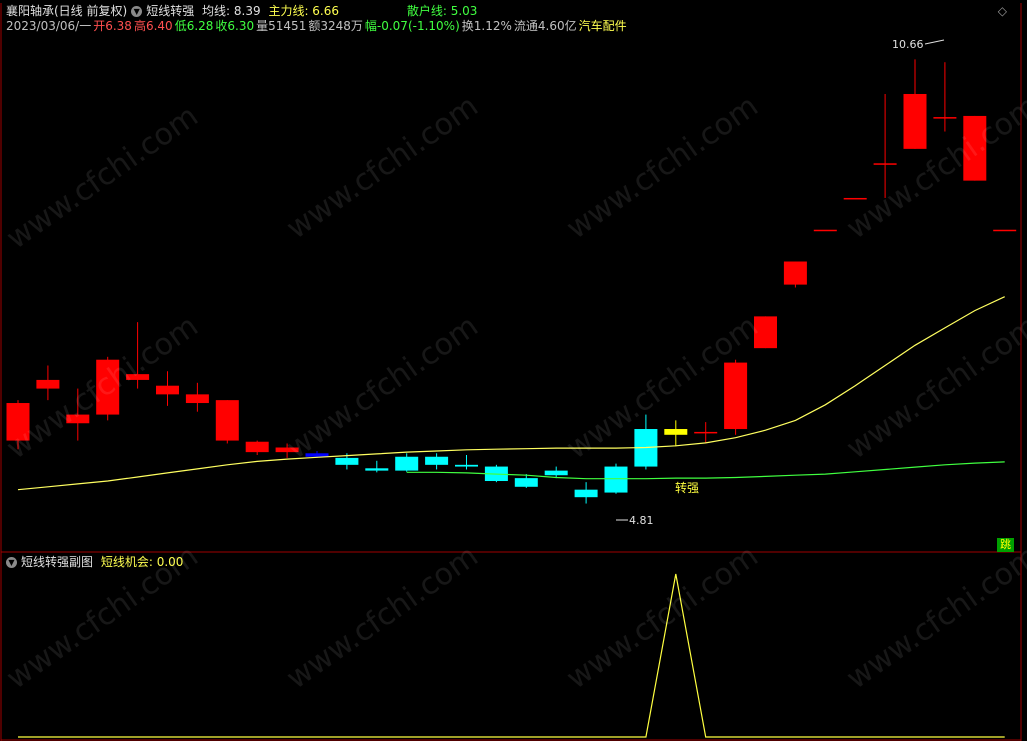 This screenshot has width=1027, height=741. What do you see at coordinates (641, 520) in the screenshot?
I see `low-price-label: 4.81` at bounding box center [641, 520].